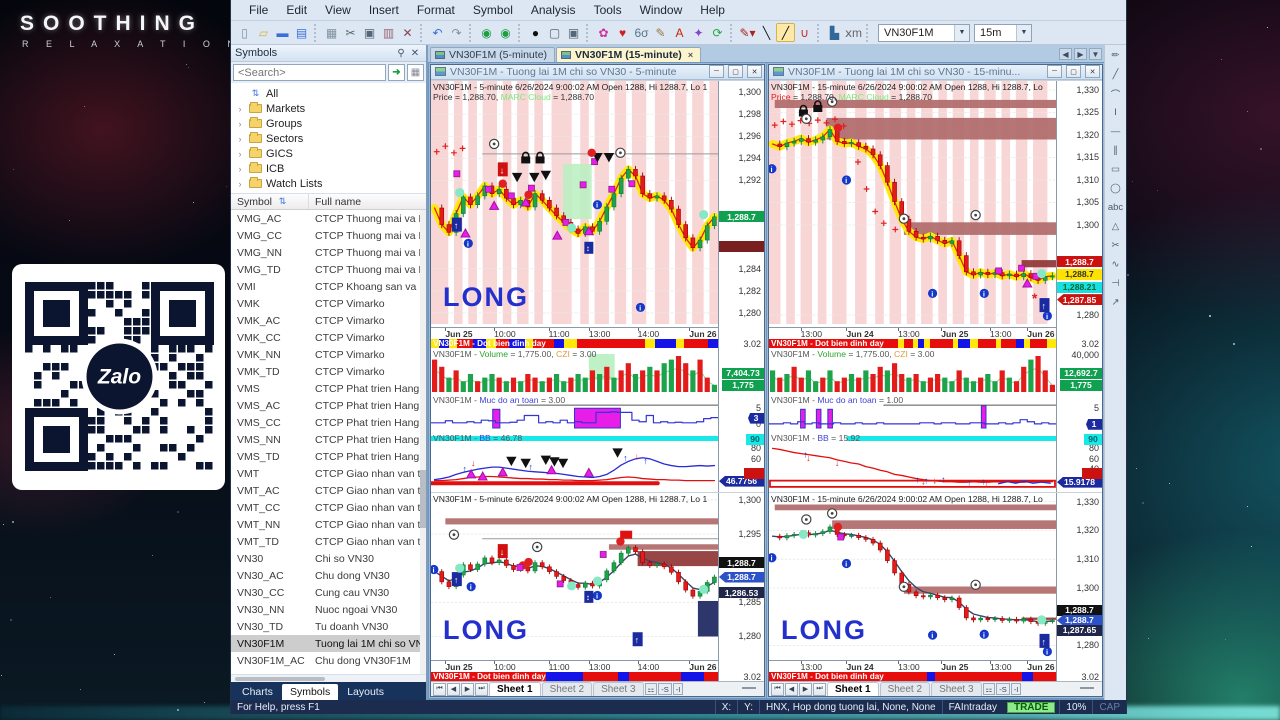 The image size is (1280, 720). I want to click on window-new-icon: ▢, so click(554, 32).